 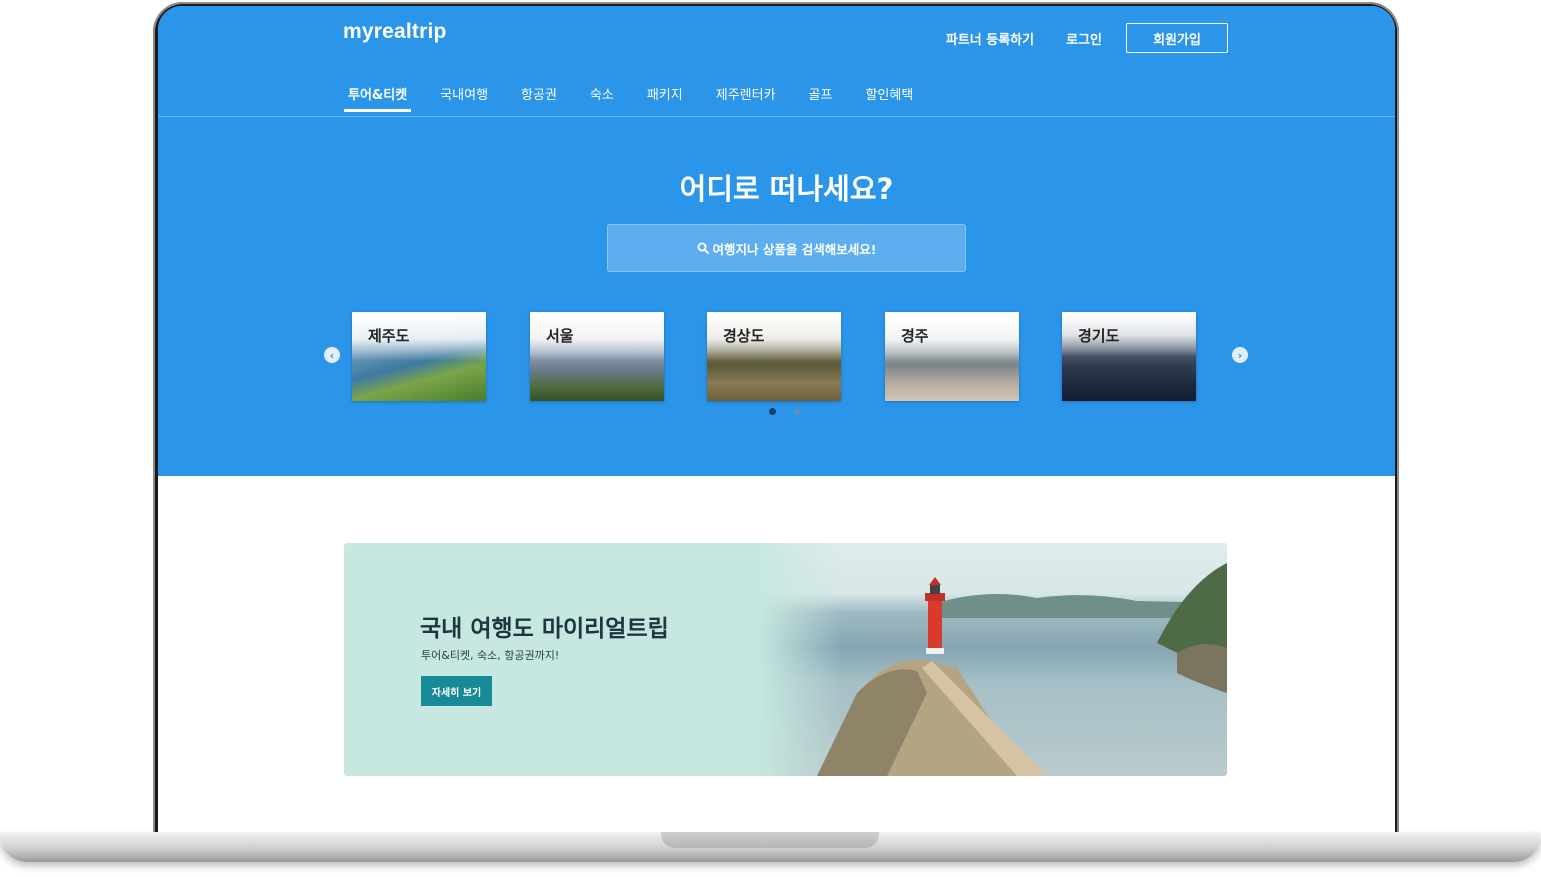 I want to click on main-nav: 투어&티켓 국내여행 항공권 숙소 패키지 제주렌터카 골프 할인혜택, so click(x=643, y=96).